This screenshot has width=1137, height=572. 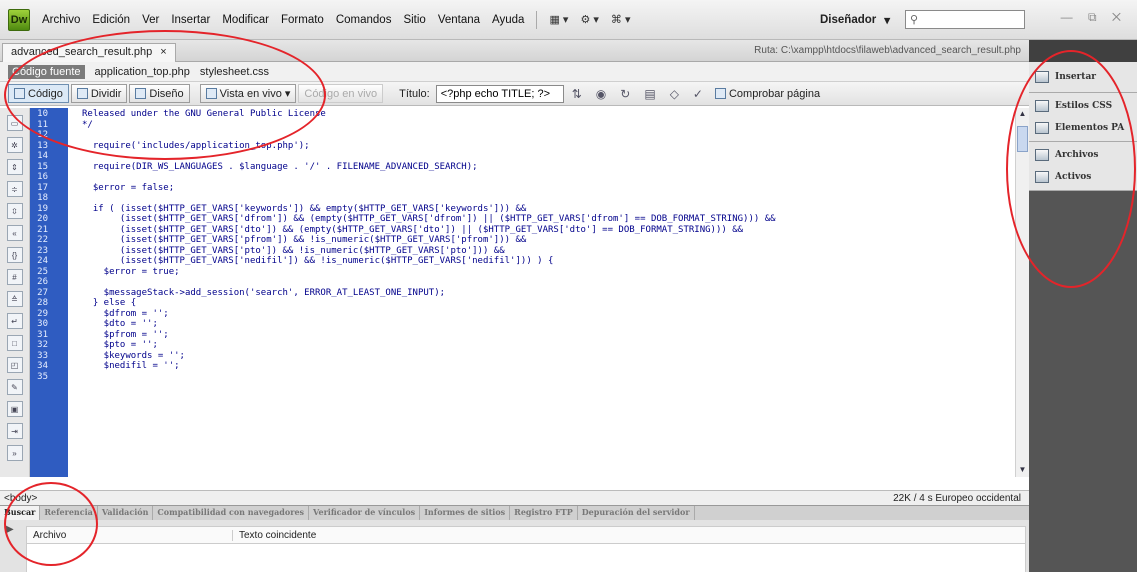 What do you see at coordinates (767, 94) in the screenshot?
I see `check-page-button: Comprobar página` at bounding box center [767, 94].